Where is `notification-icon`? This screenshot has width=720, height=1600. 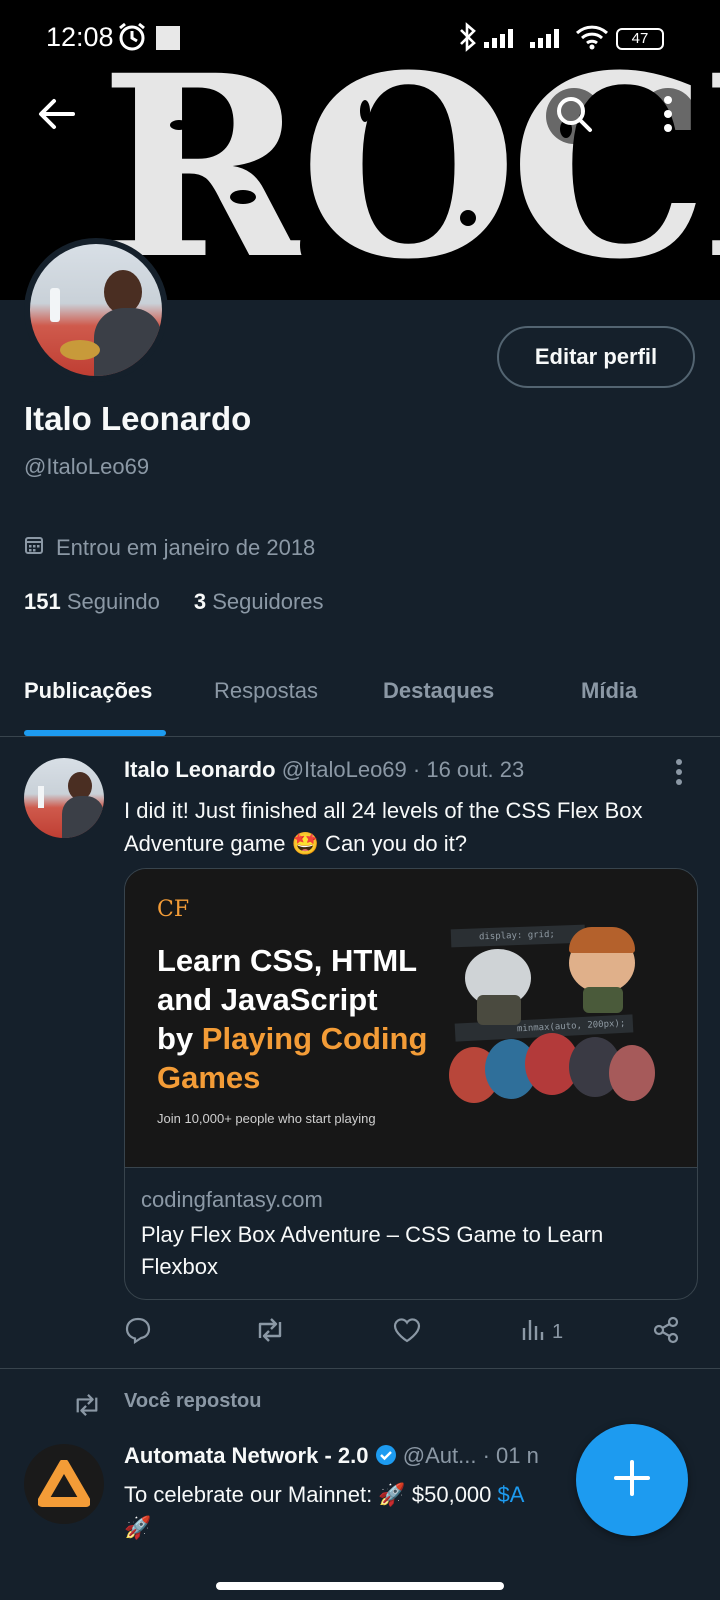
notification-icon is located at coordinates (168, 38).